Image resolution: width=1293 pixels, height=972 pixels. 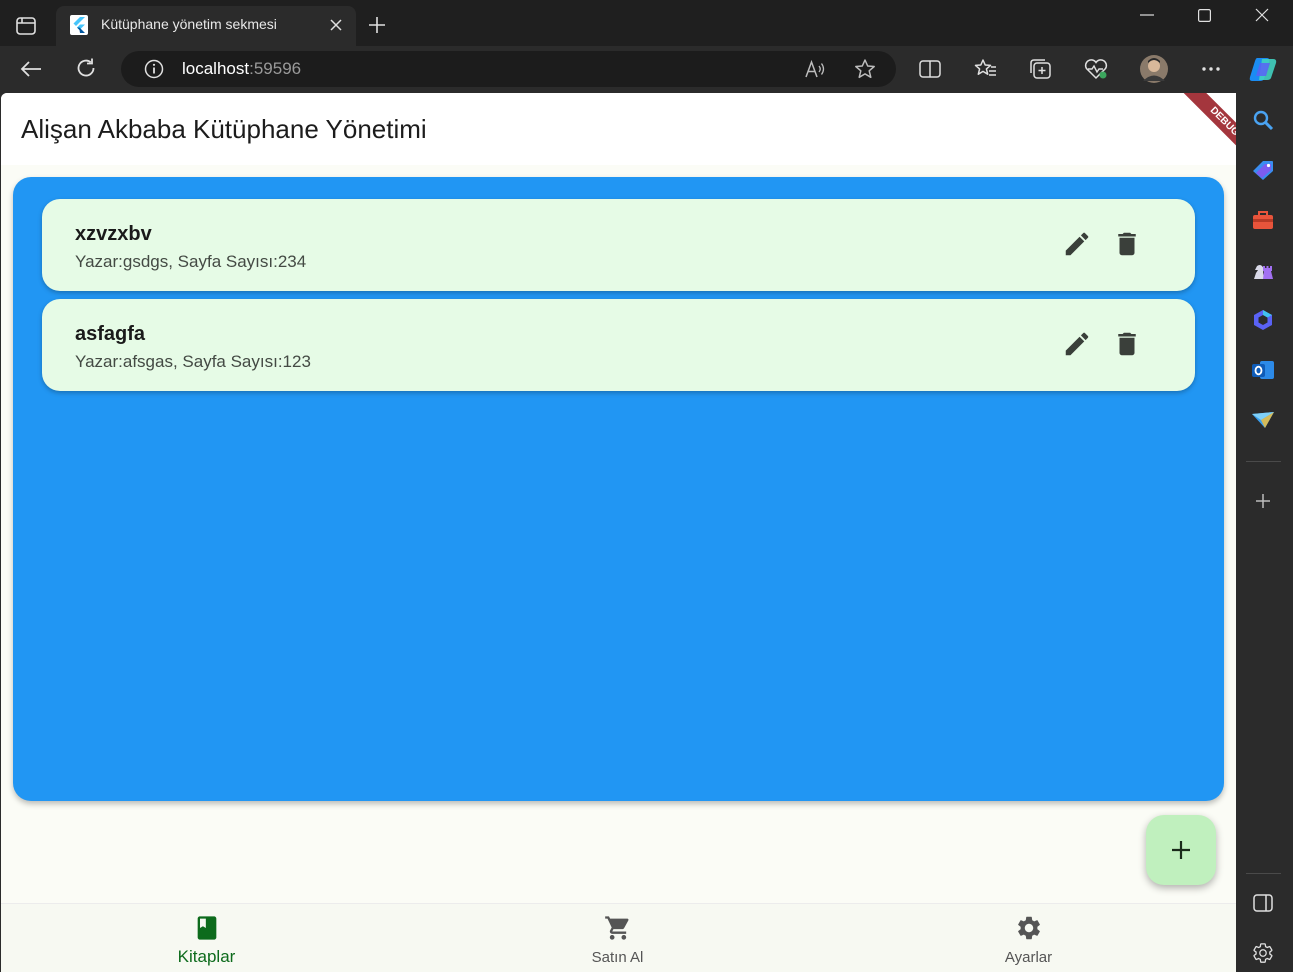 I want to click on shopping-tag-icon, so click(x=1263, y=170).